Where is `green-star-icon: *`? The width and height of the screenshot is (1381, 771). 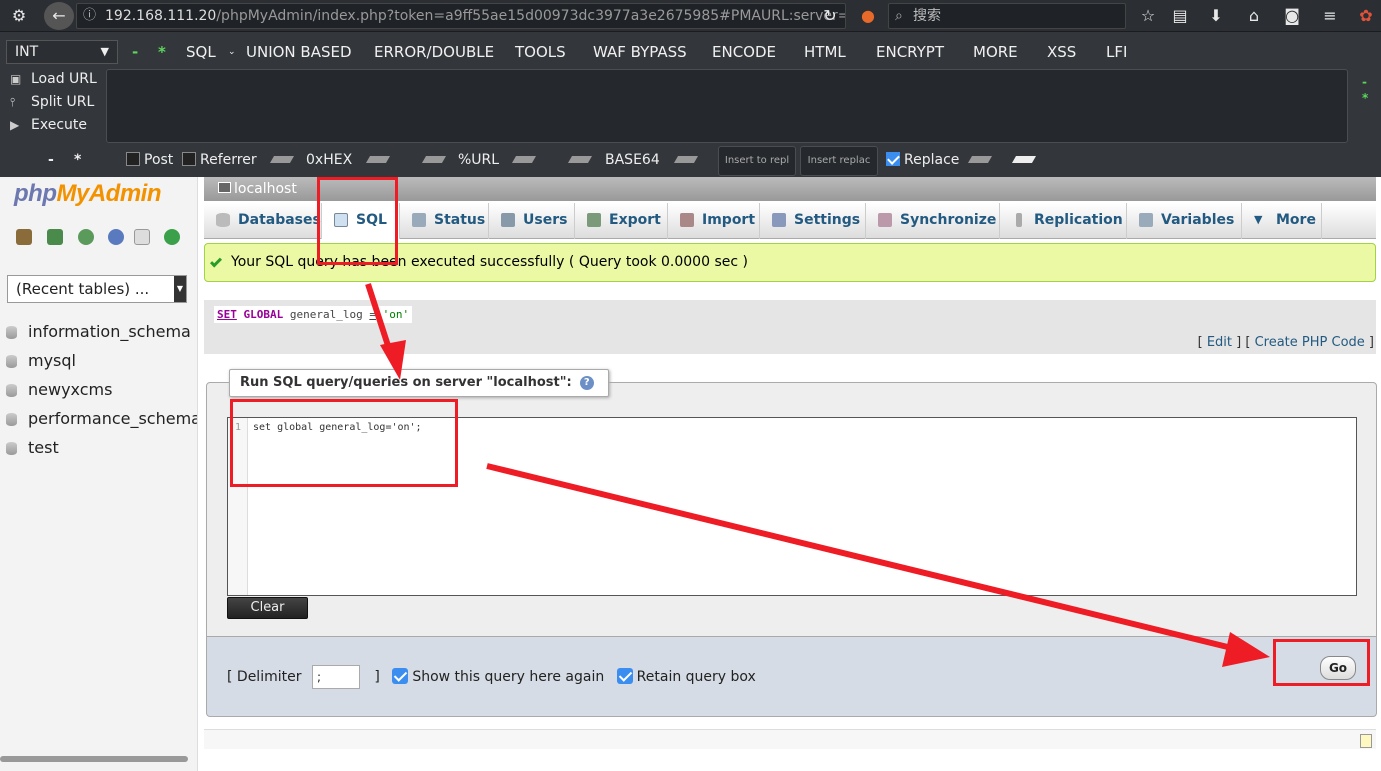
green-star-icon: * is located at coordinates (162, 52).